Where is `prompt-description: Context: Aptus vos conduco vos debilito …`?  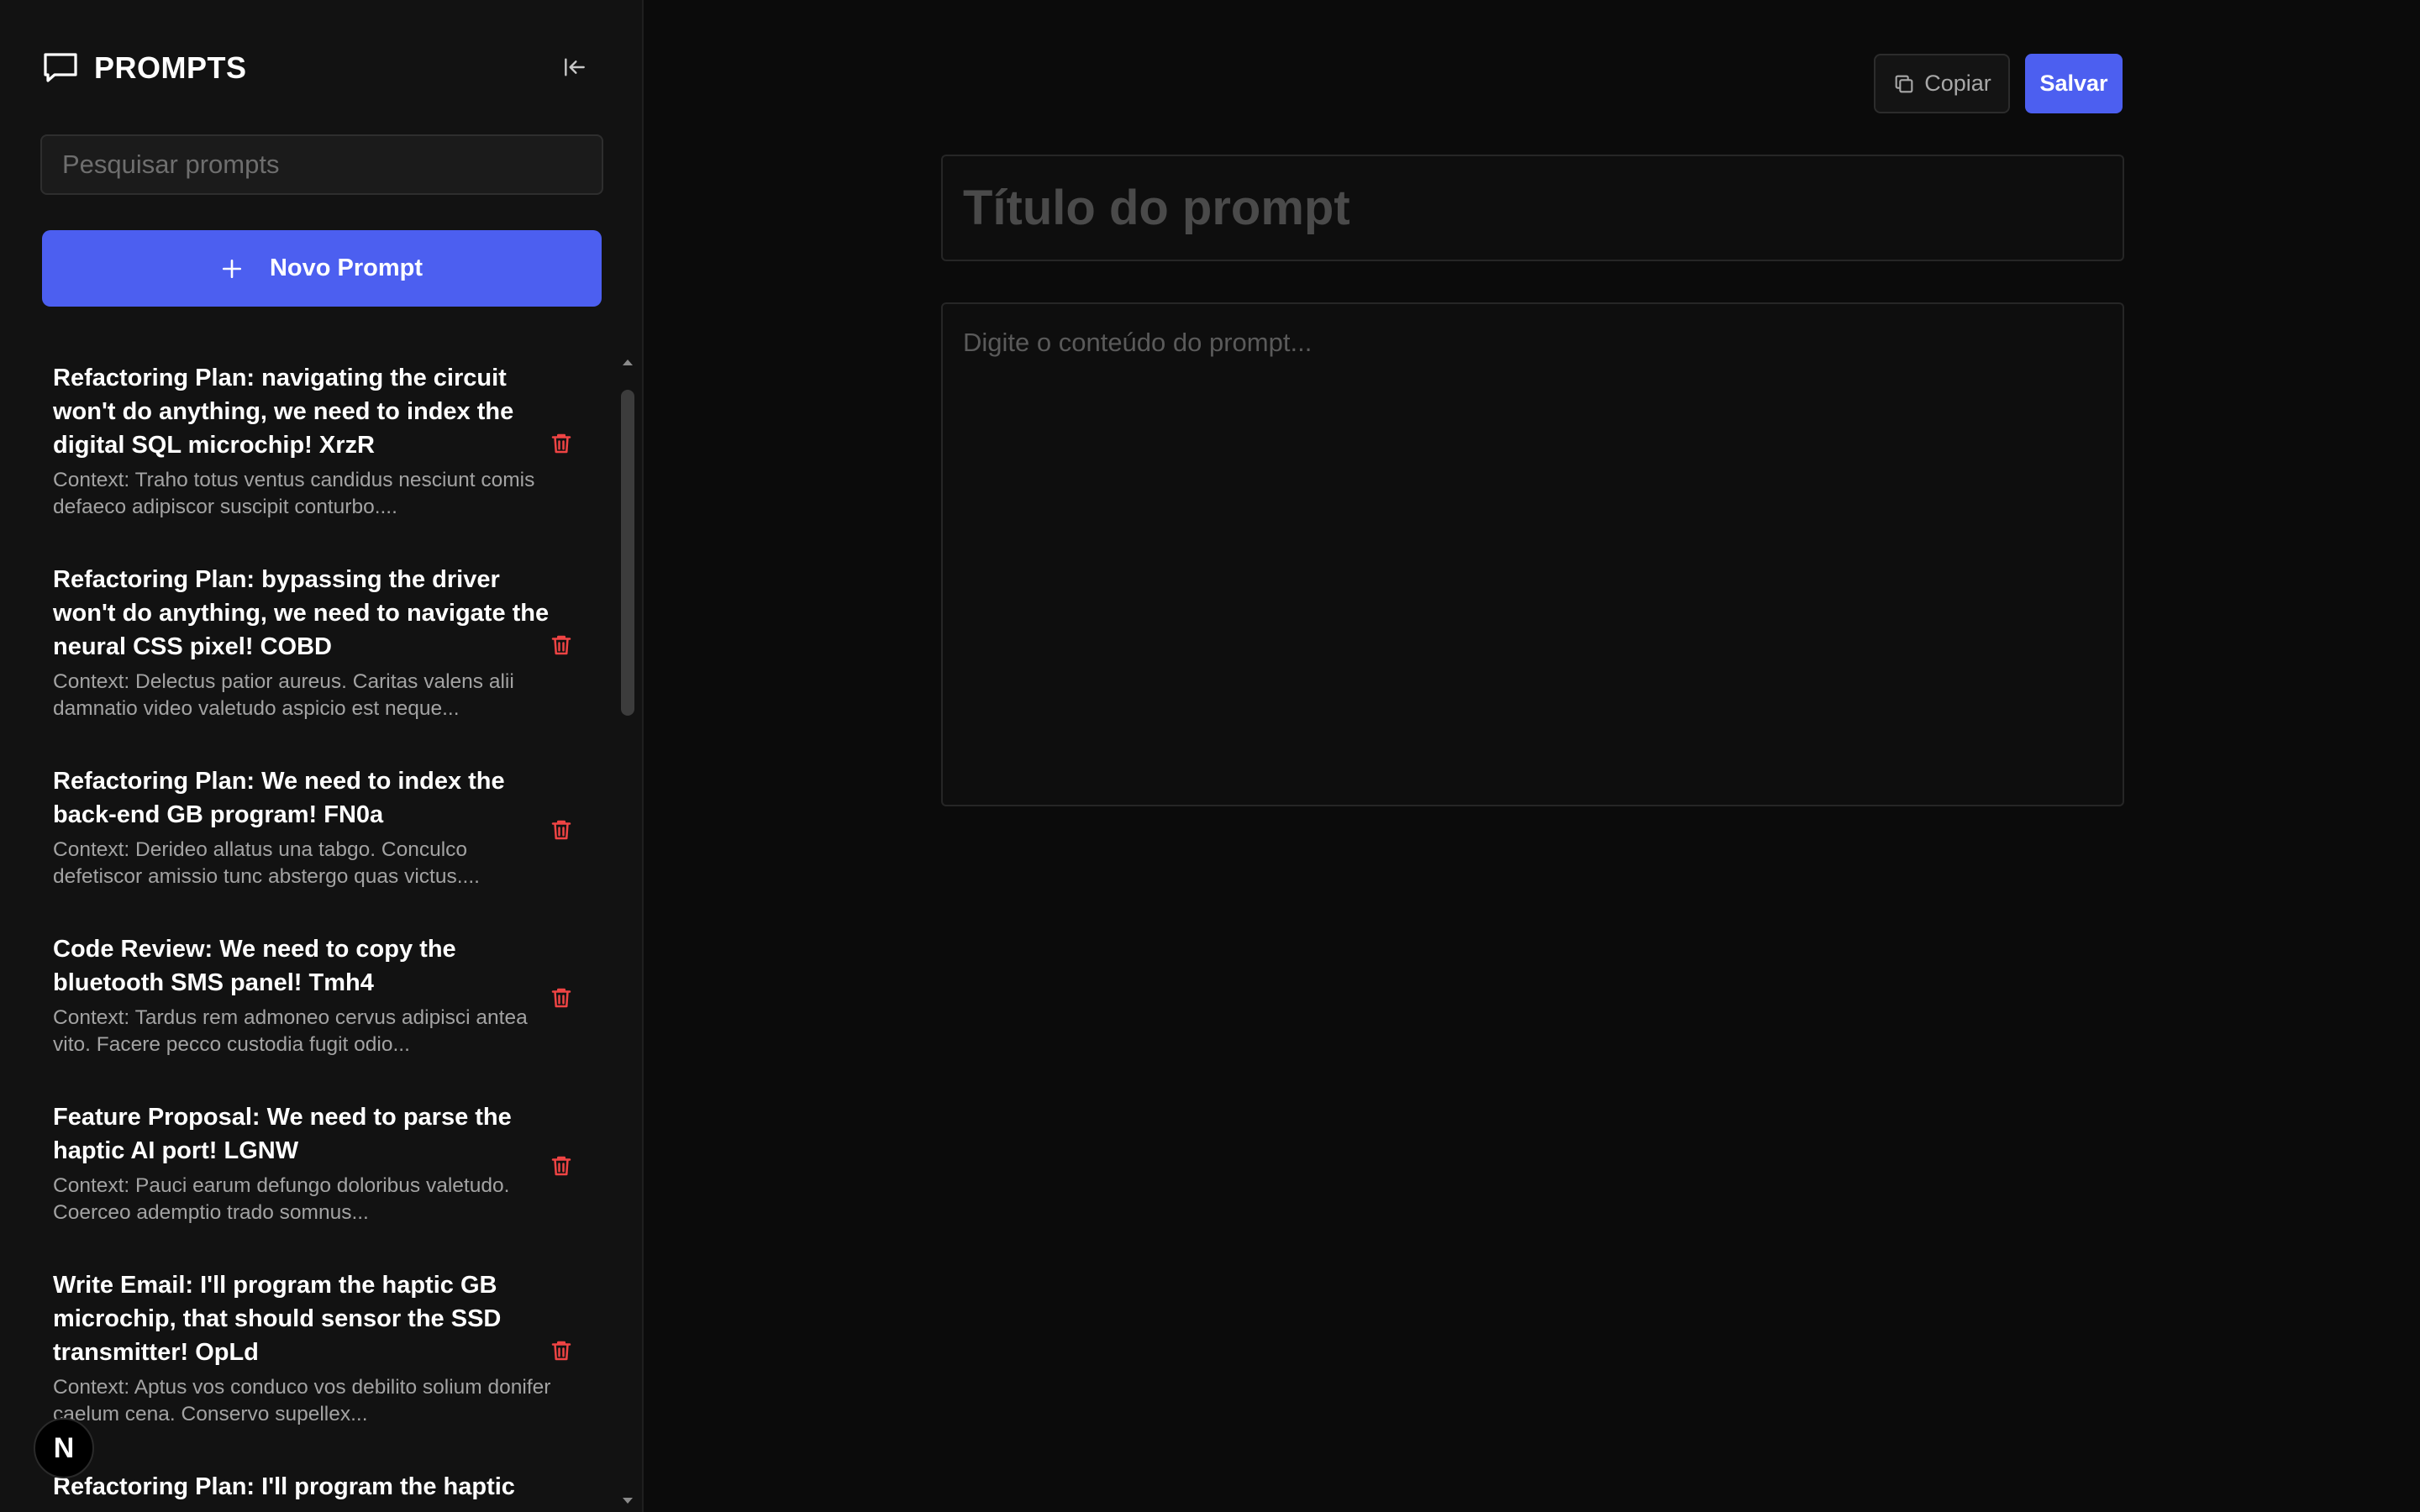 prompt-description: Context: Aptus vos conduco vos debilito … is located at coordinates (302, 1400).